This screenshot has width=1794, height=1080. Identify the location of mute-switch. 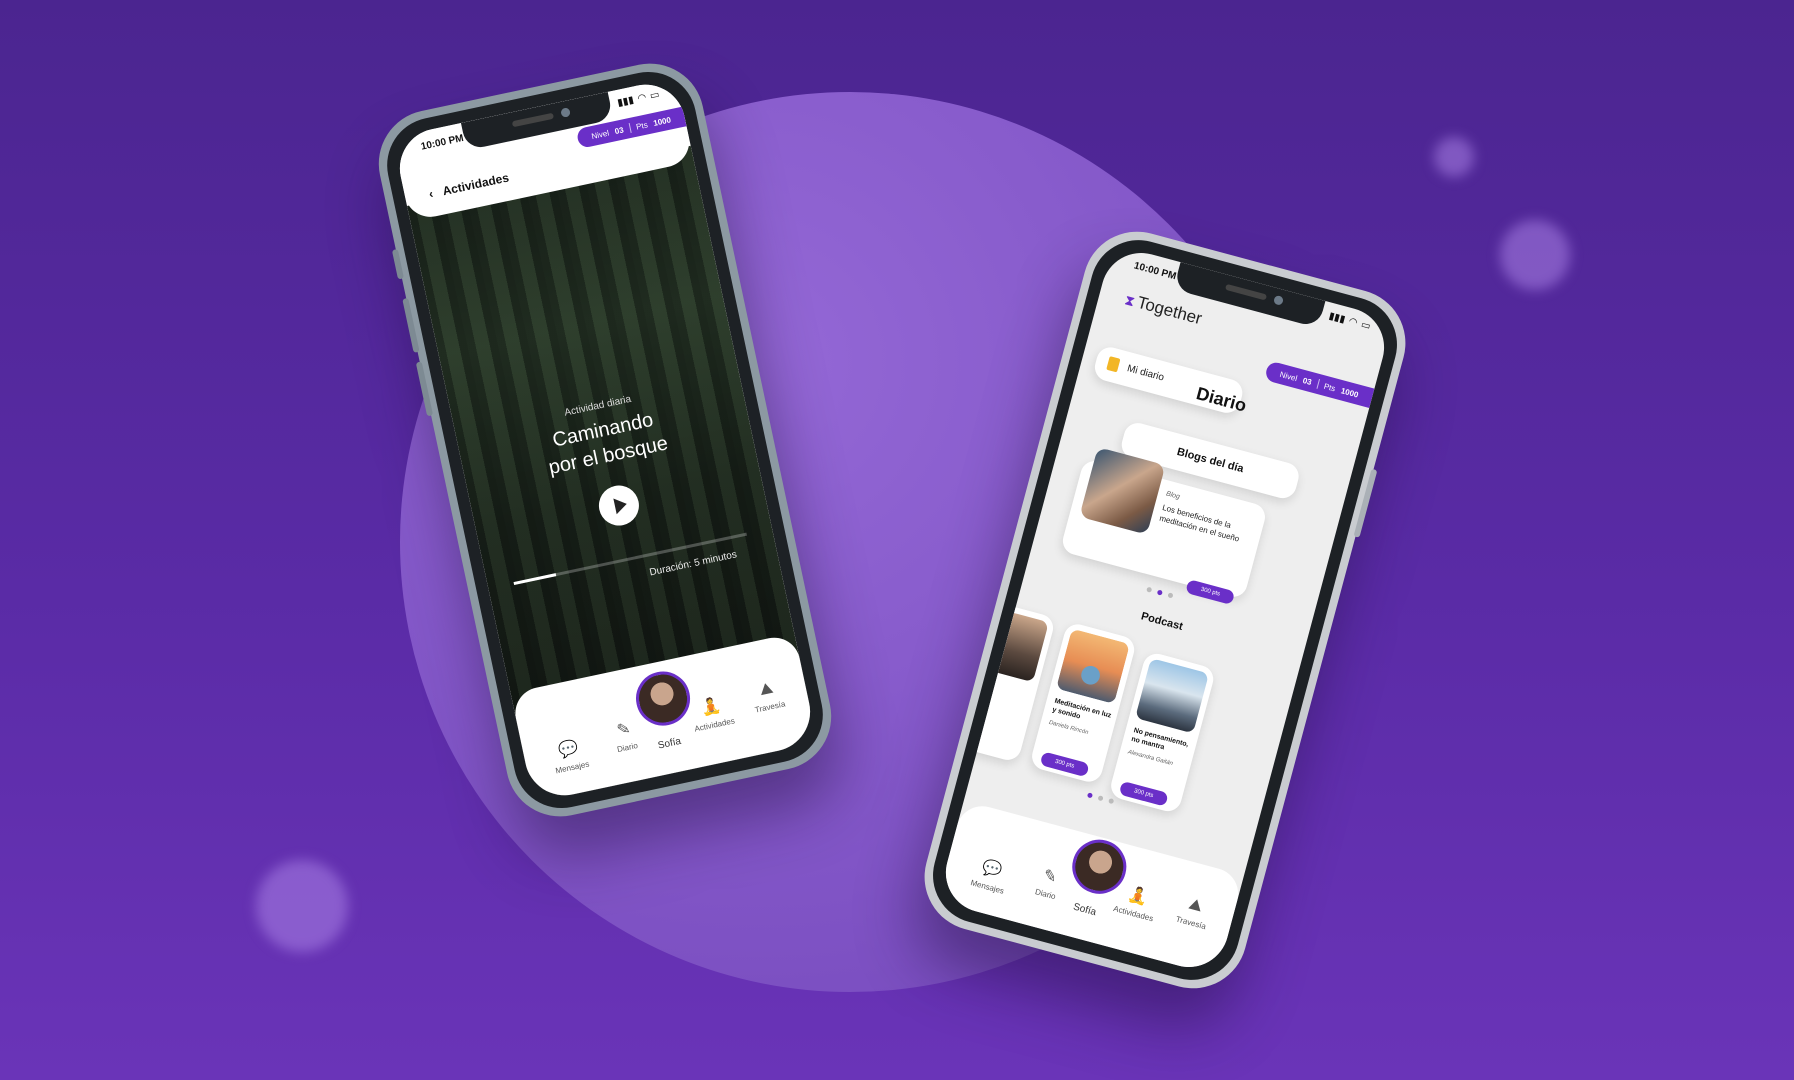
(397, 264).